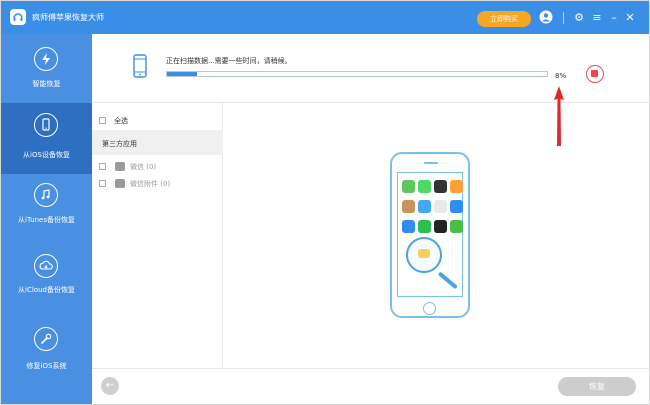  What do you see at coordinates (157, 235) in the screenshot?
I see `category-tree: 全选 第三方应用 微信 (0) 微信附件 (0)` at bounding box center [157, 235].